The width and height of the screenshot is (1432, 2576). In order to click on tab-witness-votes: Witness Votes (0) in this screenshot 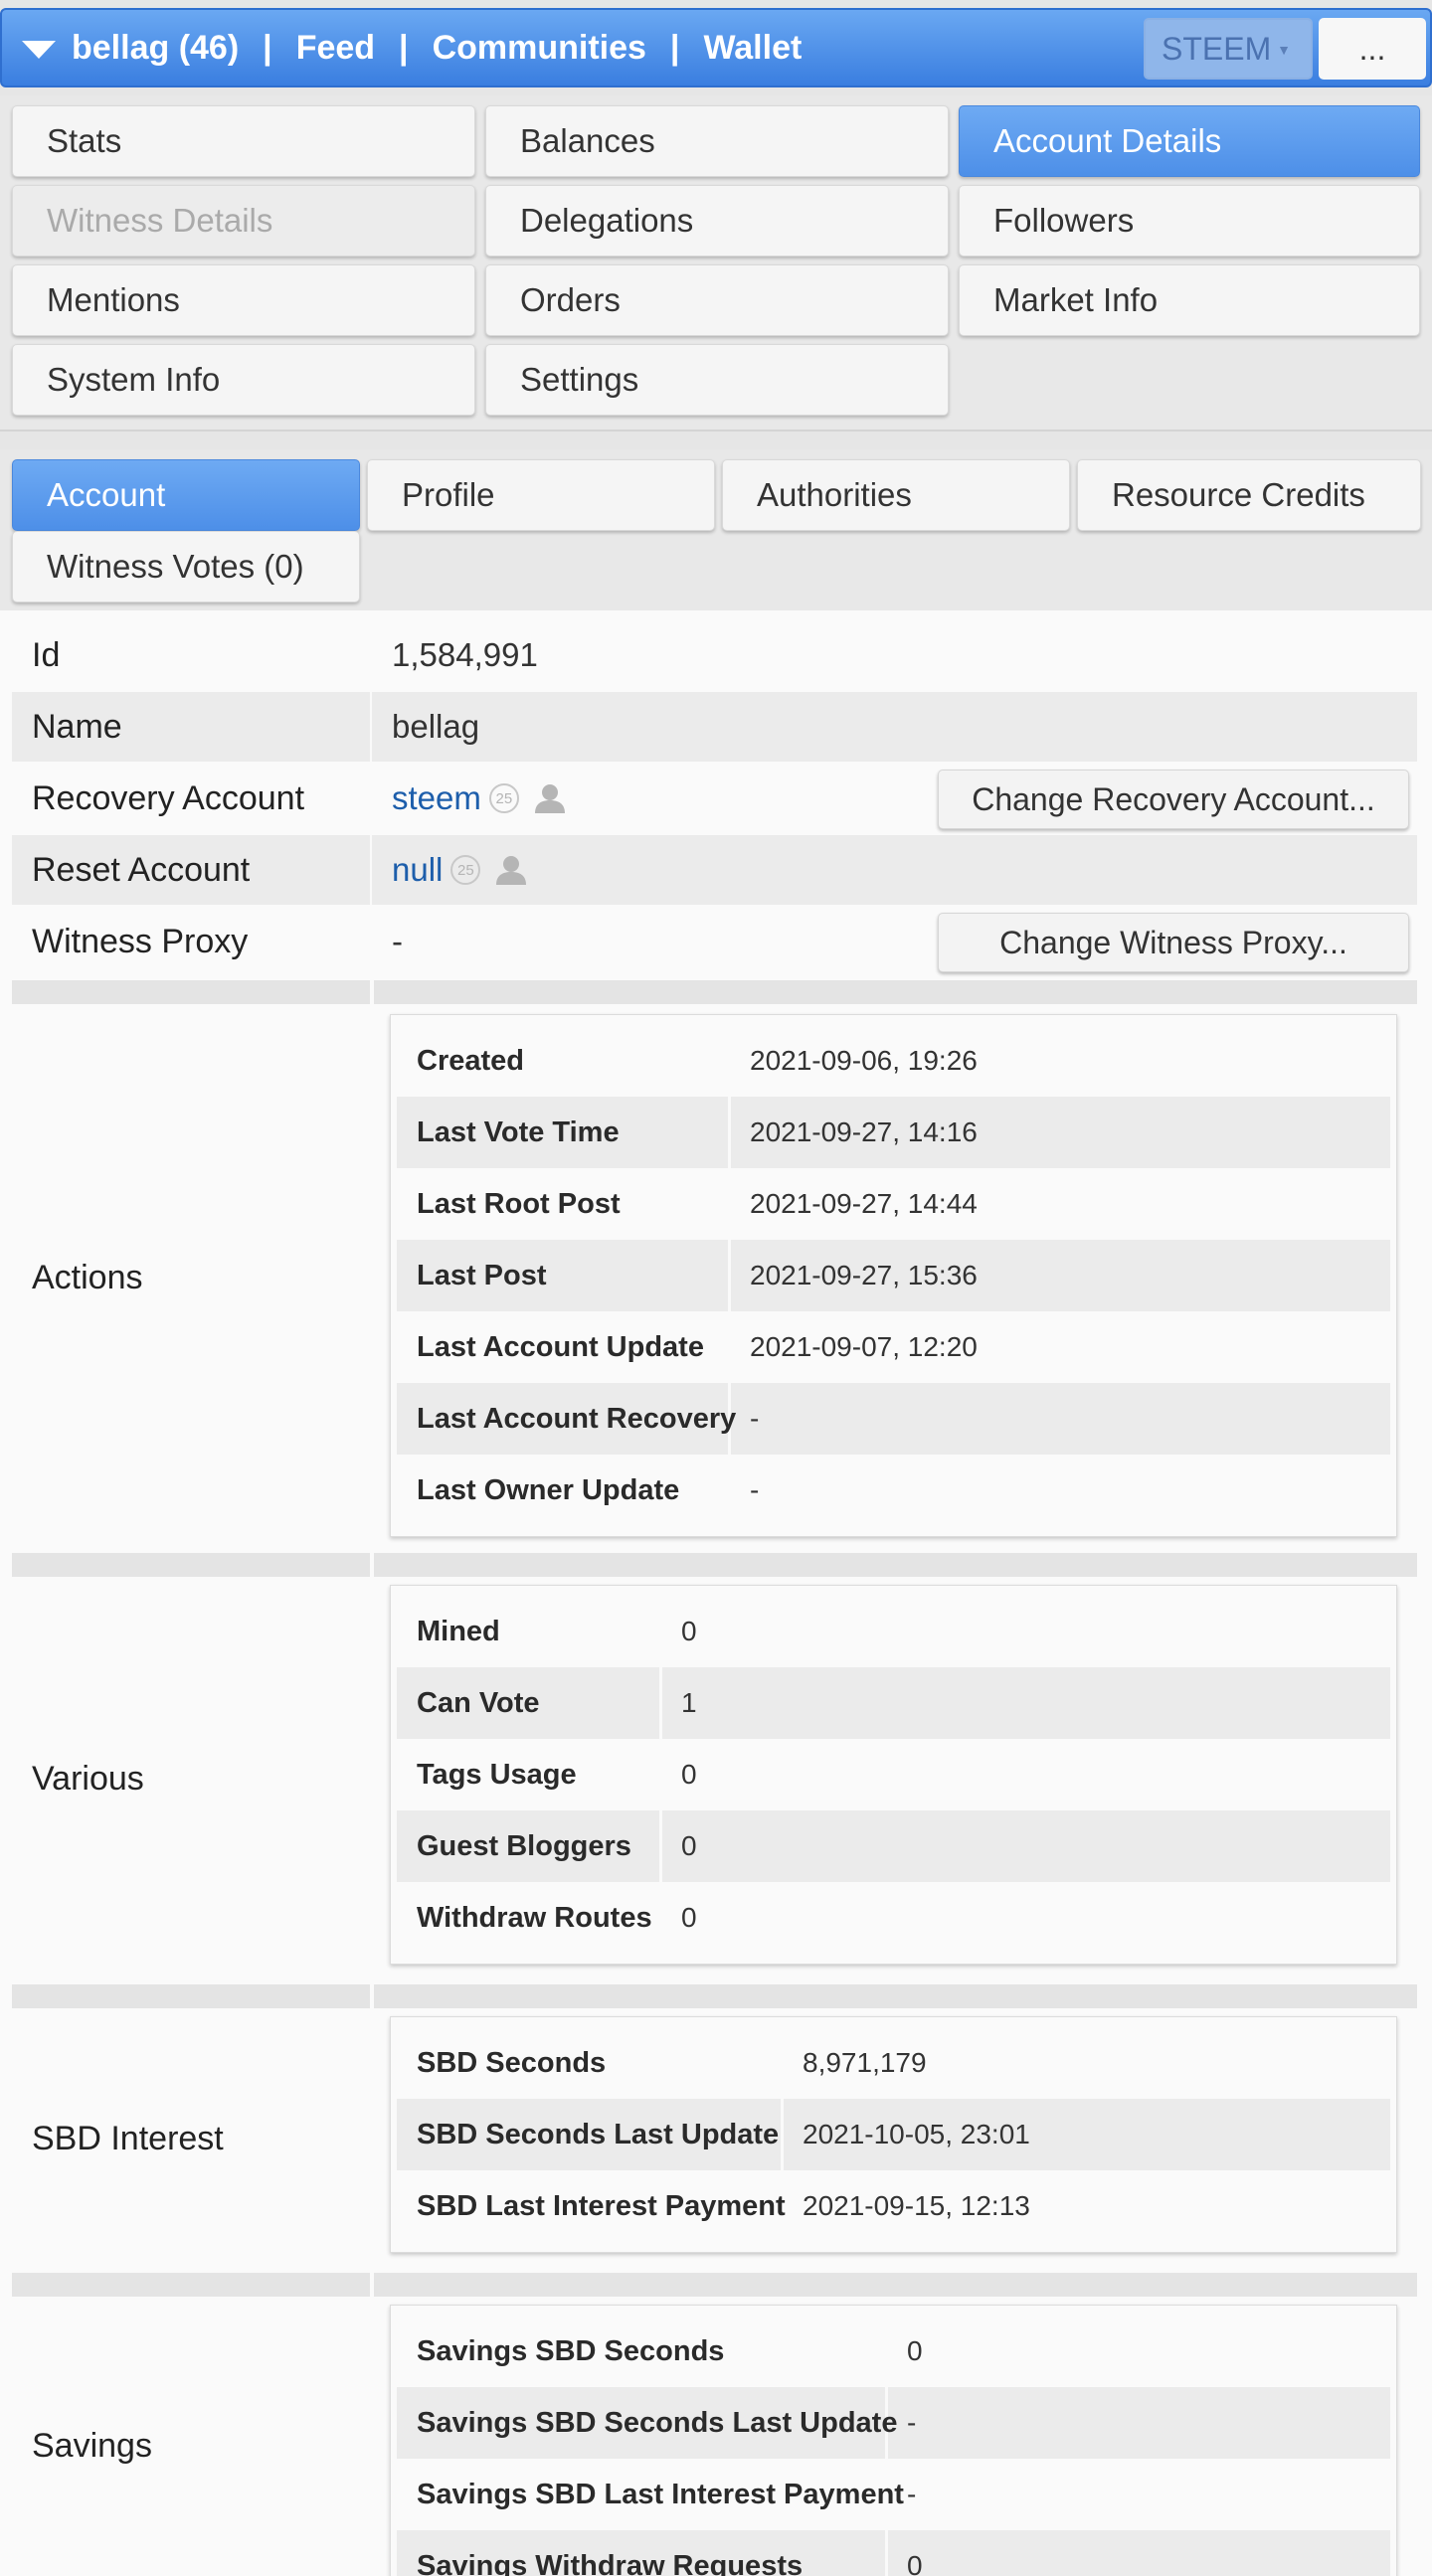, I will do `click(186, 566)`.